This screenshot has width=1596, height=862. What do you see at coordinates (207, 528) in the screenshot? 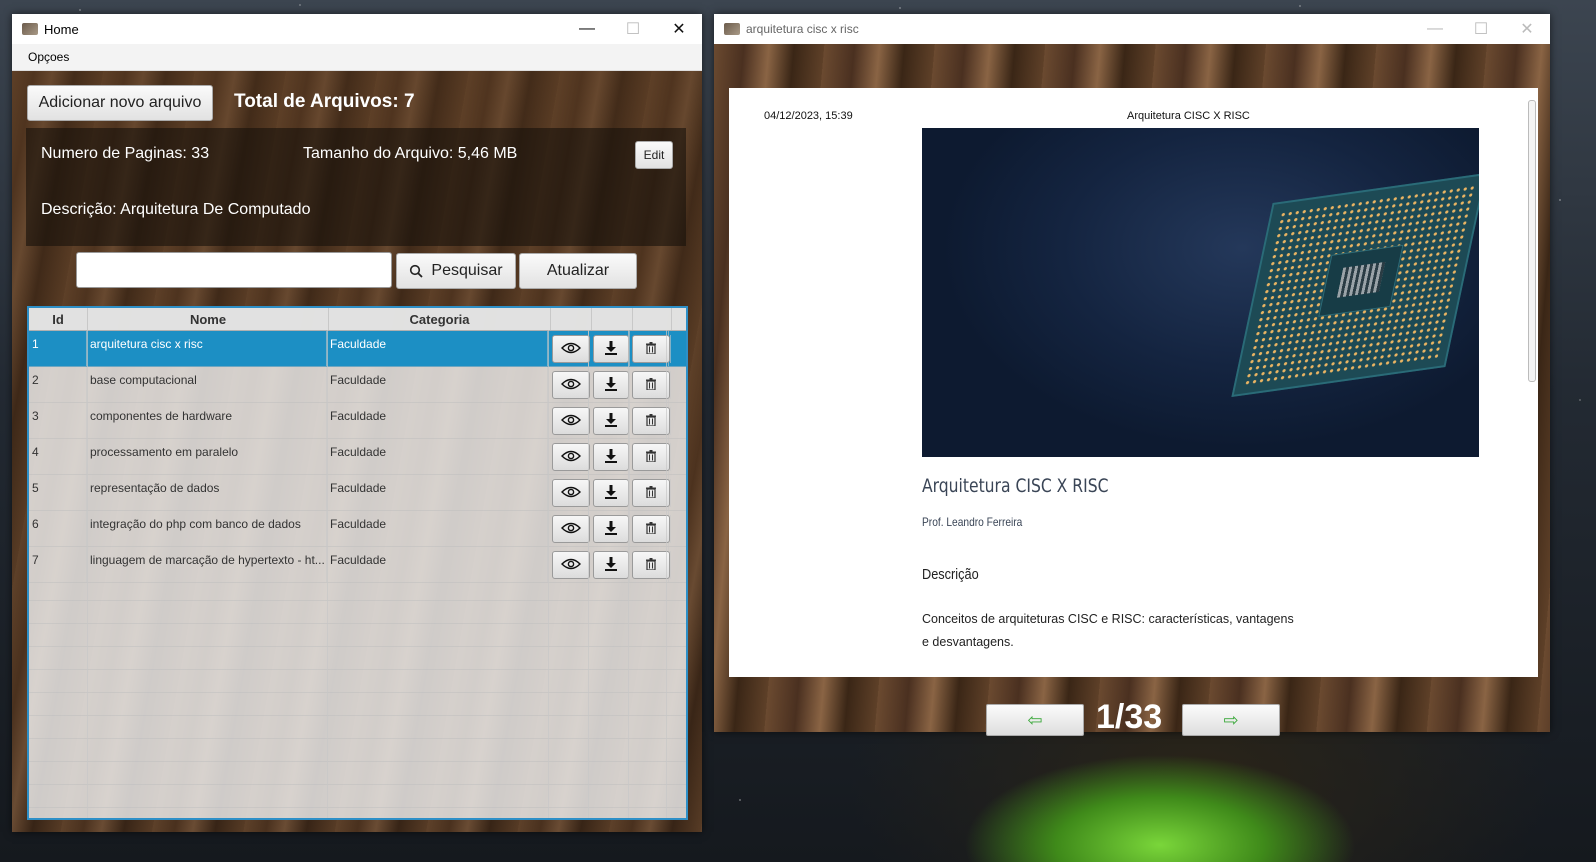
I see `cell-nome: integração do php com banco de dados` at bounding box center [207, 528].